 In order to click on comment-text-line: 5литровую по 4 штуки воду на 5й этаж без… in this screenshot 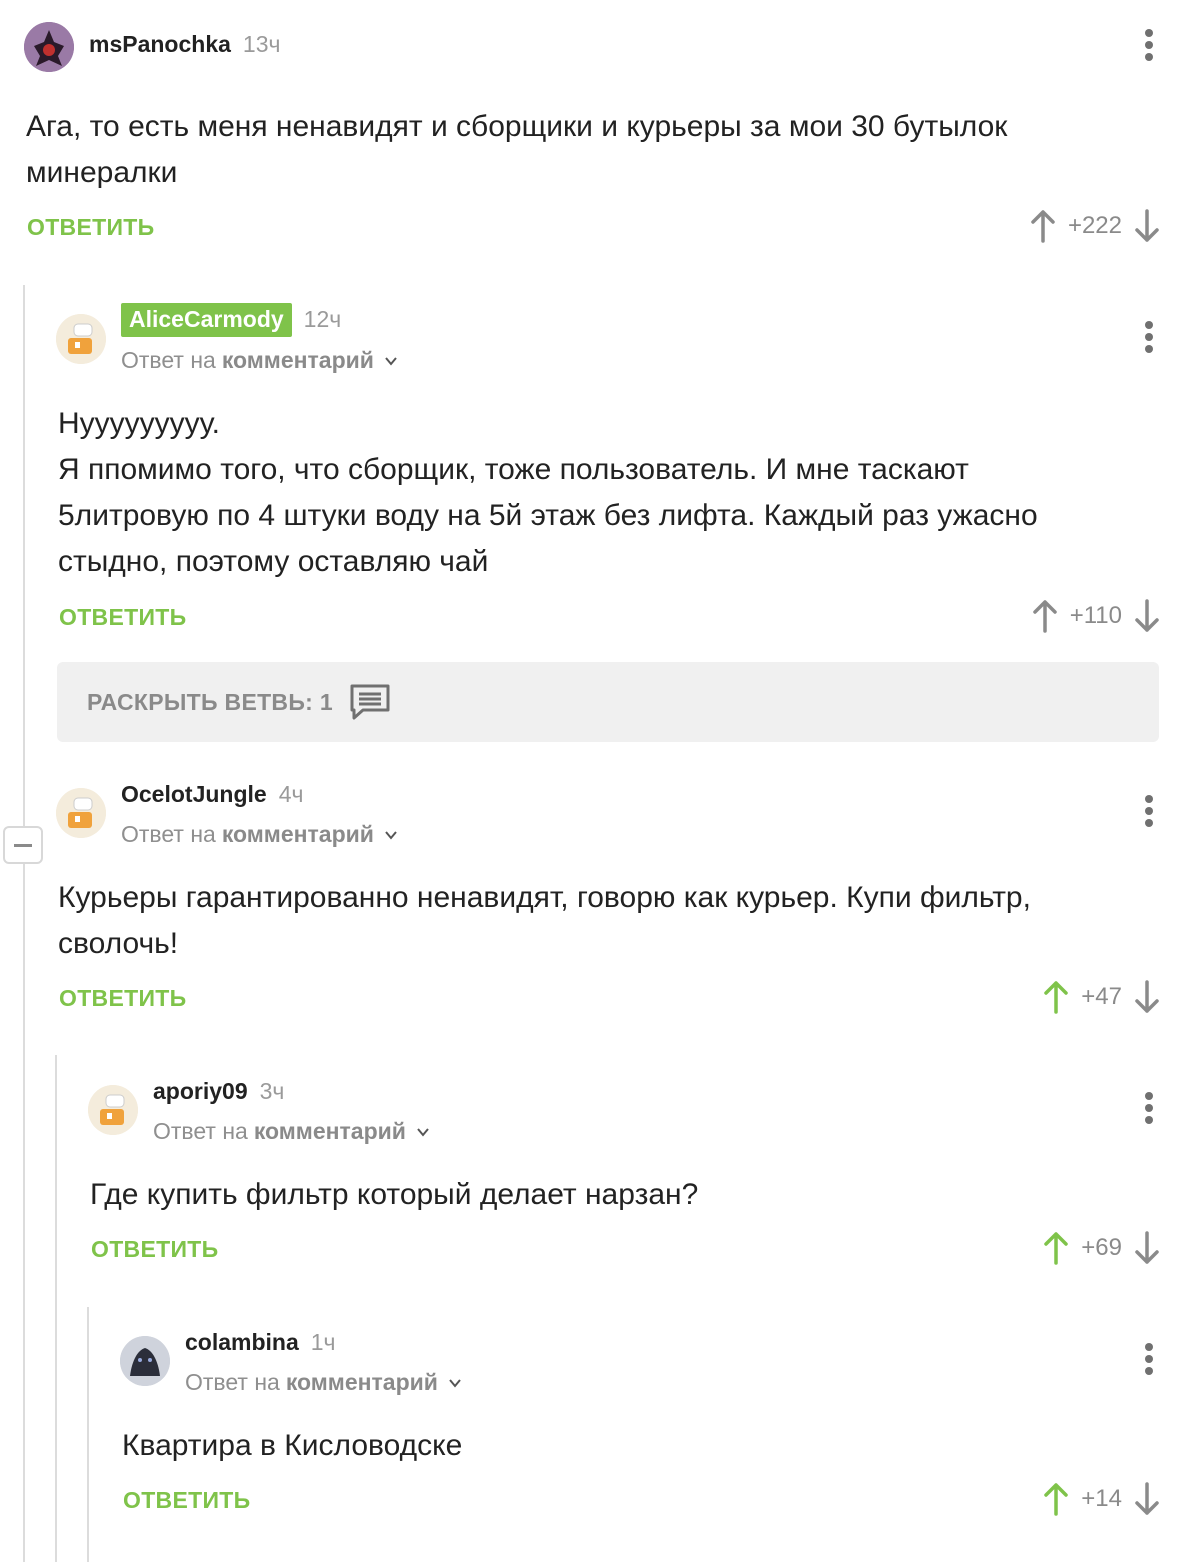, I will do `click(548, 515)`.